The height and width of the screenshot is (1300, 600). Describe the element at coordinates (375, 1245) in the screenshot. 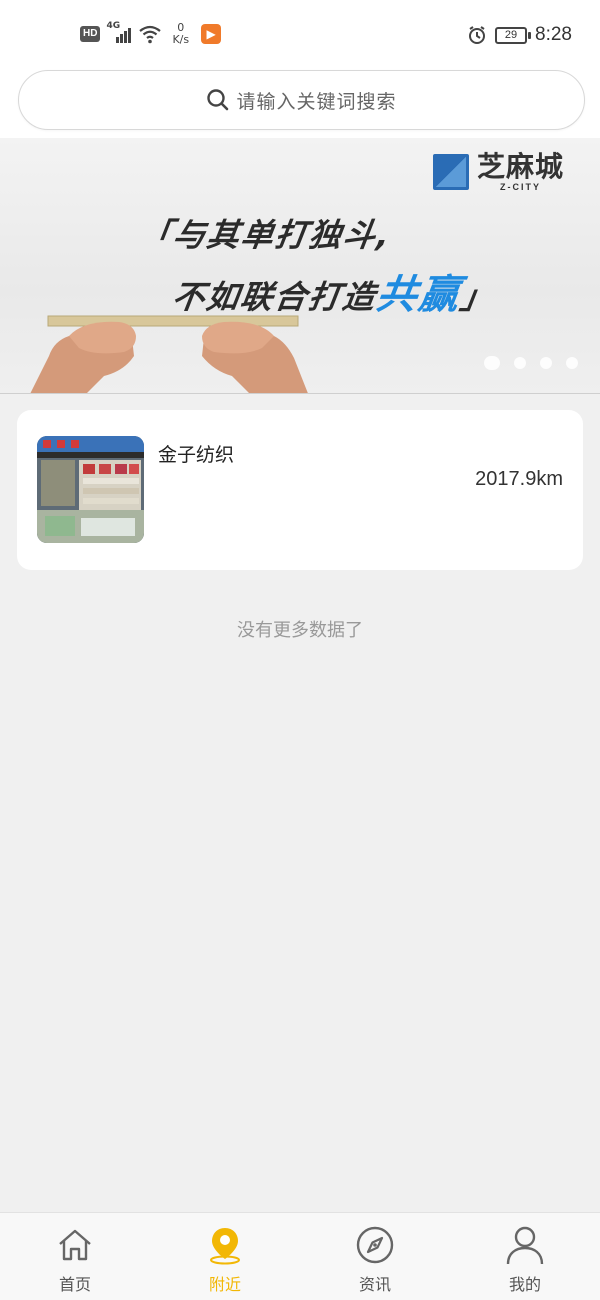

I see `compass-icon` at that location.